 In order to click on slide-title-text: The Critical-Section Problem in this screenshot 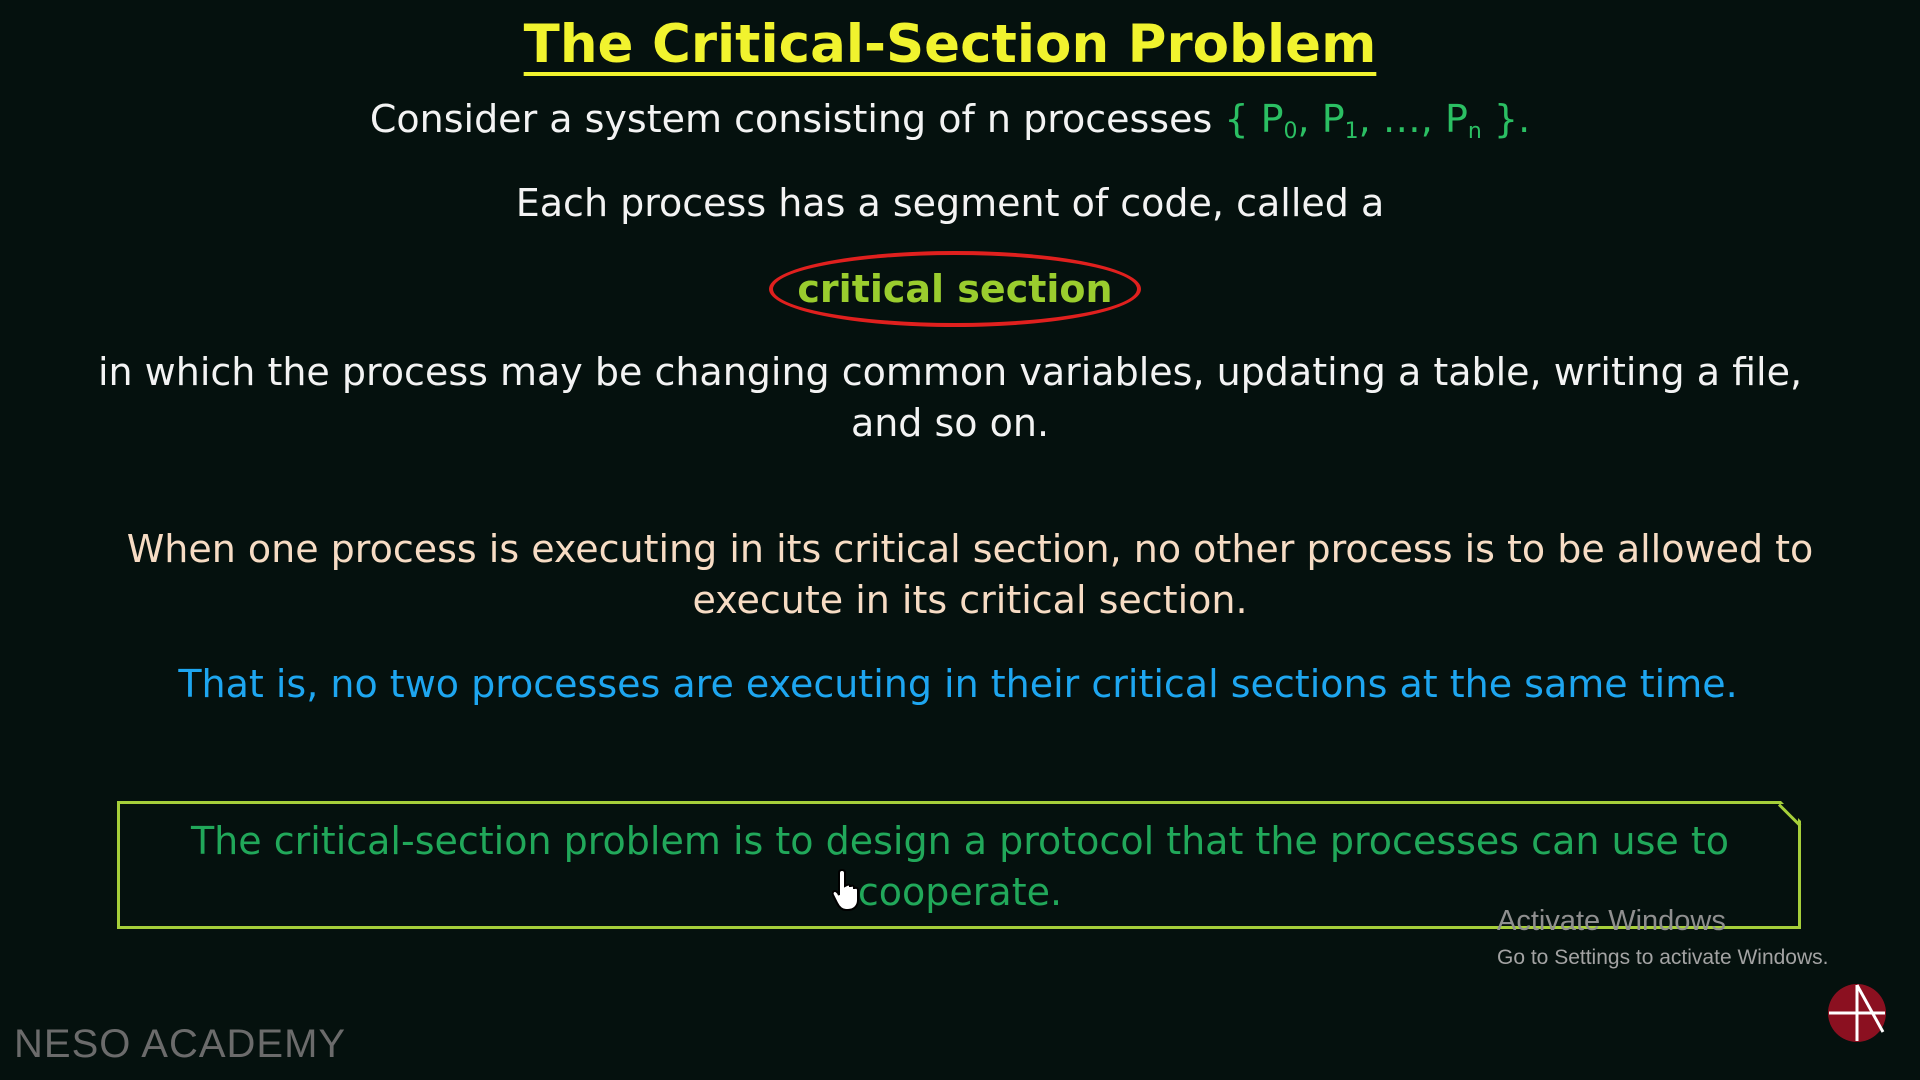, I will do `click(950, 44)`.